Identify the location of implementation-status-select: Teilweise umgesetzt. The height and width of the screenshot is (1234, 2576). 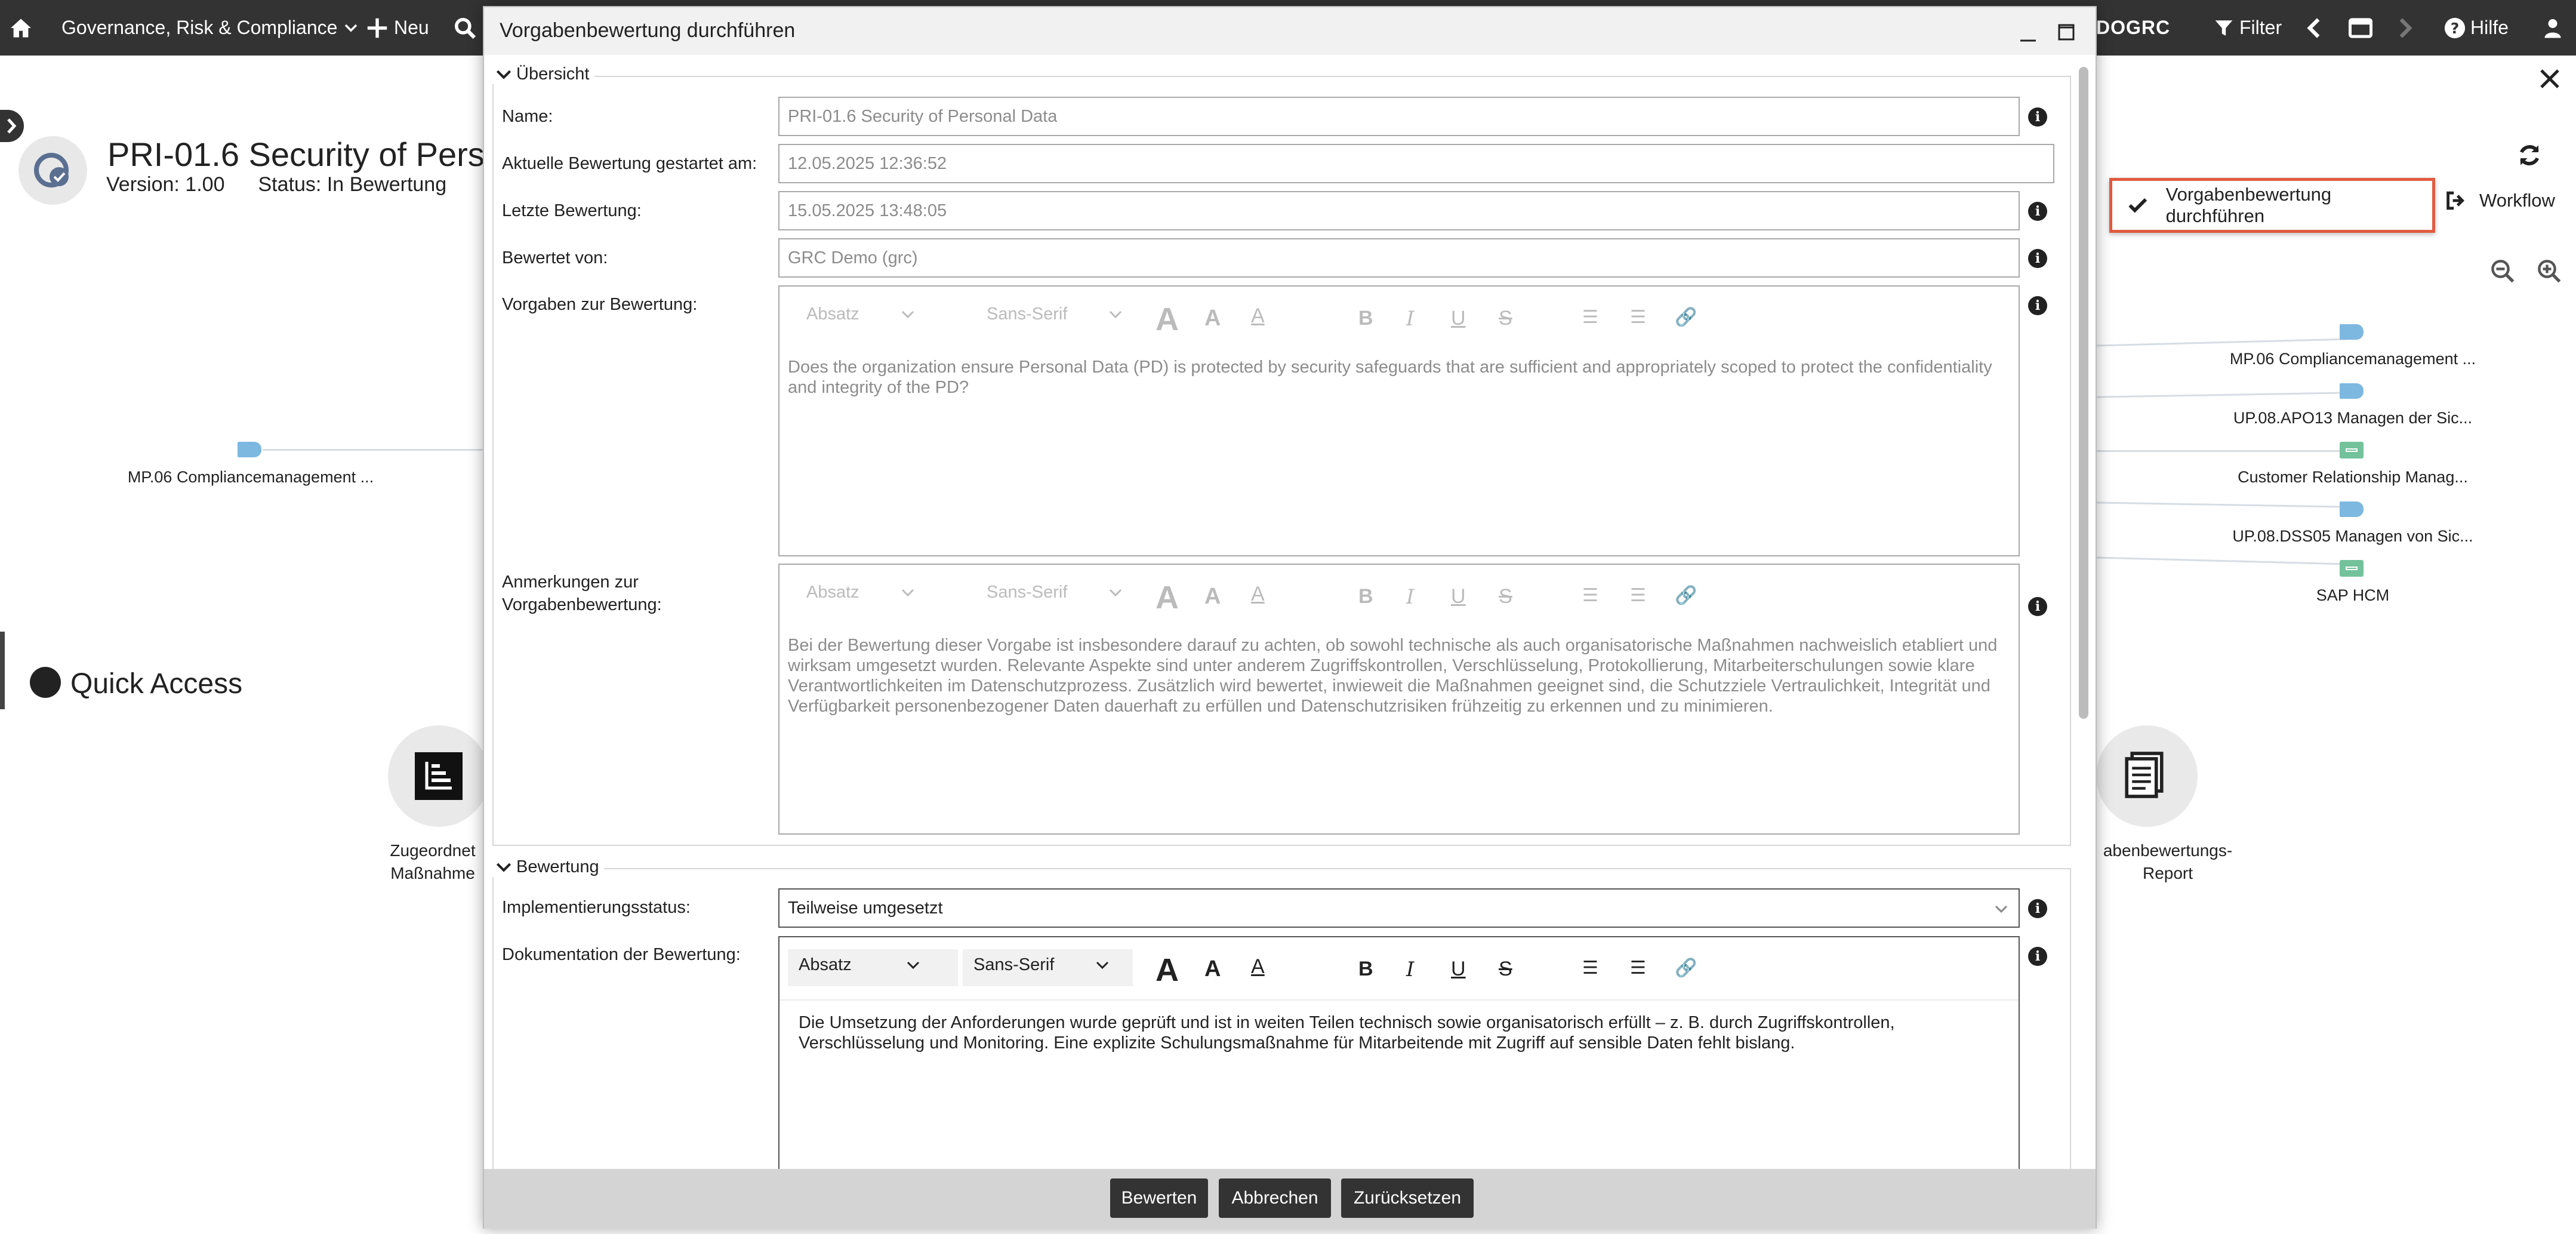
(1399, 908).